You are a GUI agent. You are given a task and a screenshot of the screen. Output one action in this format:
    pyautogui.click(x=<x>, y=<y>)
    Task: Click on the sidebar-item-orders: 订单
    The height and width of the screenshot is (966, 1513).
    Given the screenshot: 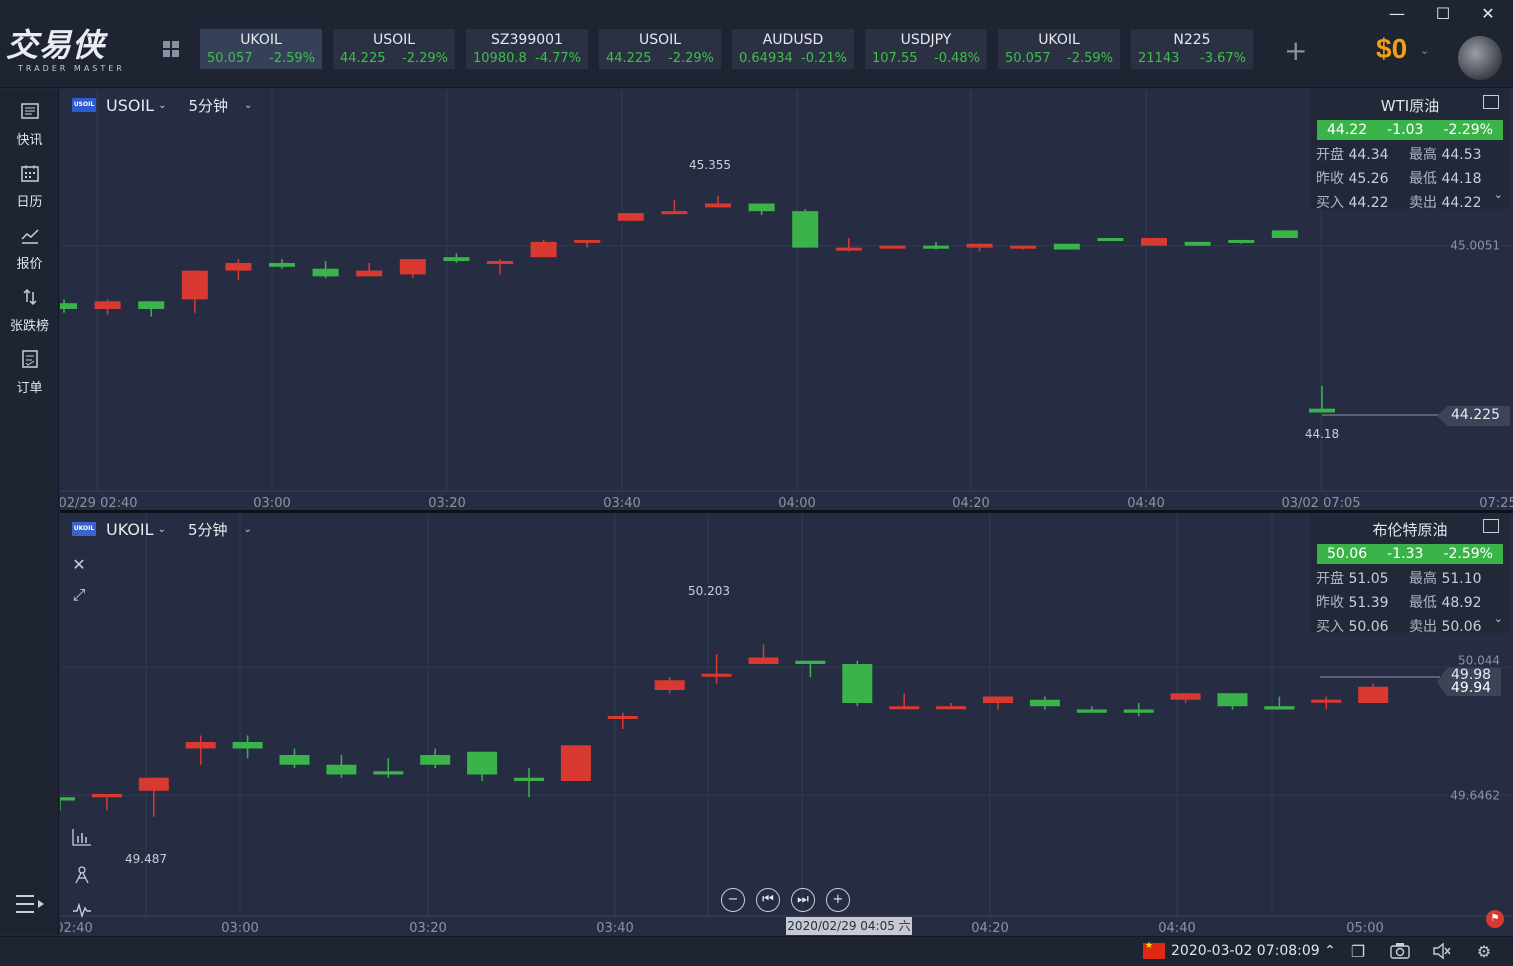 What is the action you would take?
    pyautogui.click(x=29, y=372)
    